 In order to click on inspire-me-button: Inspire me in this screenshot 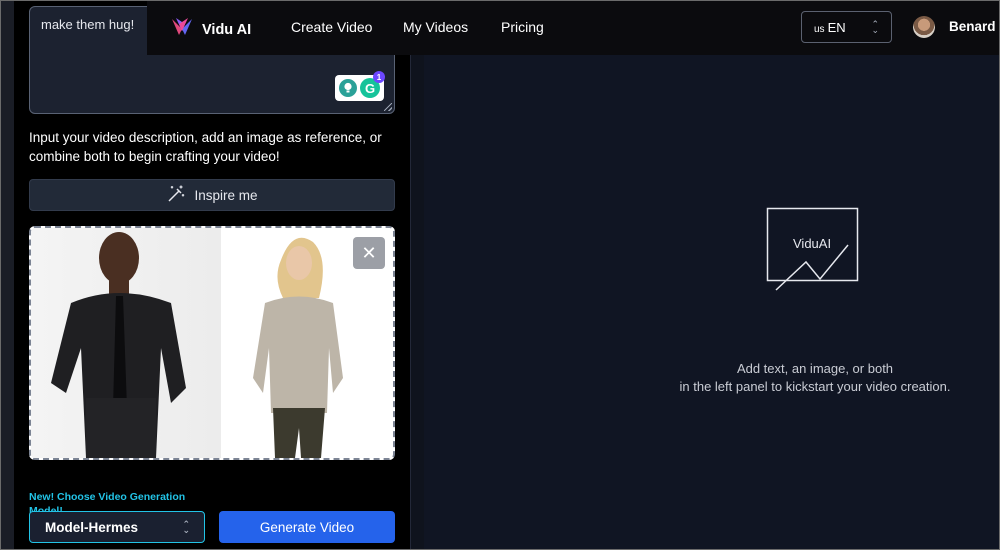, I will do `click(212, 195)`.